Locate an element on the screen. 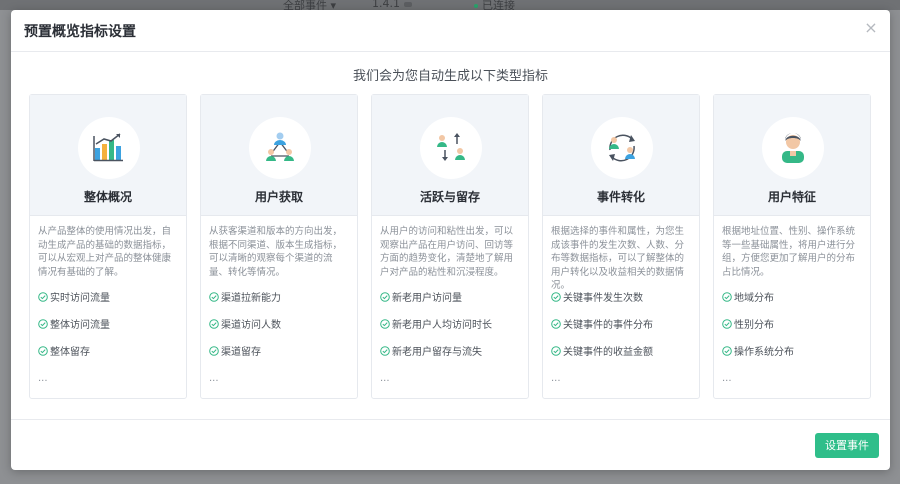 This screenshot has width=900, height=484. metric-item: 关键事件的事件分布 is located at coordinates (623, 326).